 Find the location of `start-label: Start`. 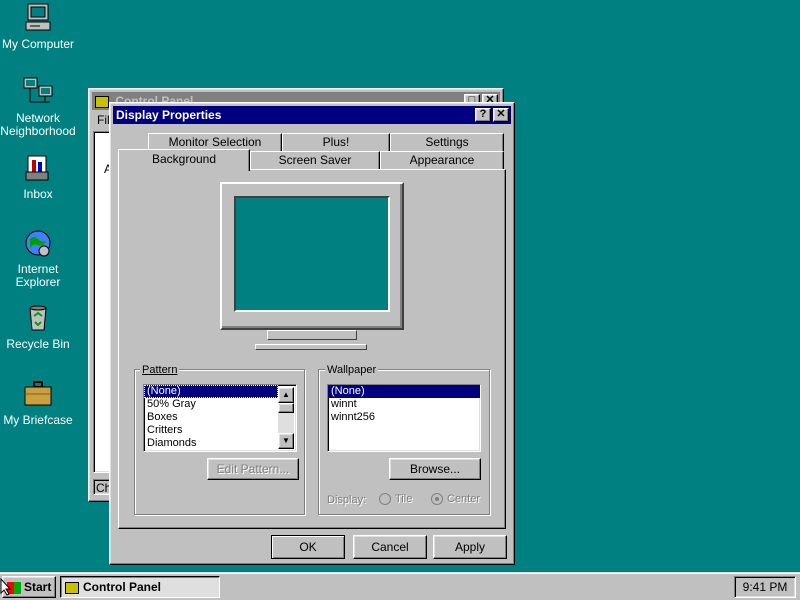

start-label: Start is located at coordinates (38, 587).